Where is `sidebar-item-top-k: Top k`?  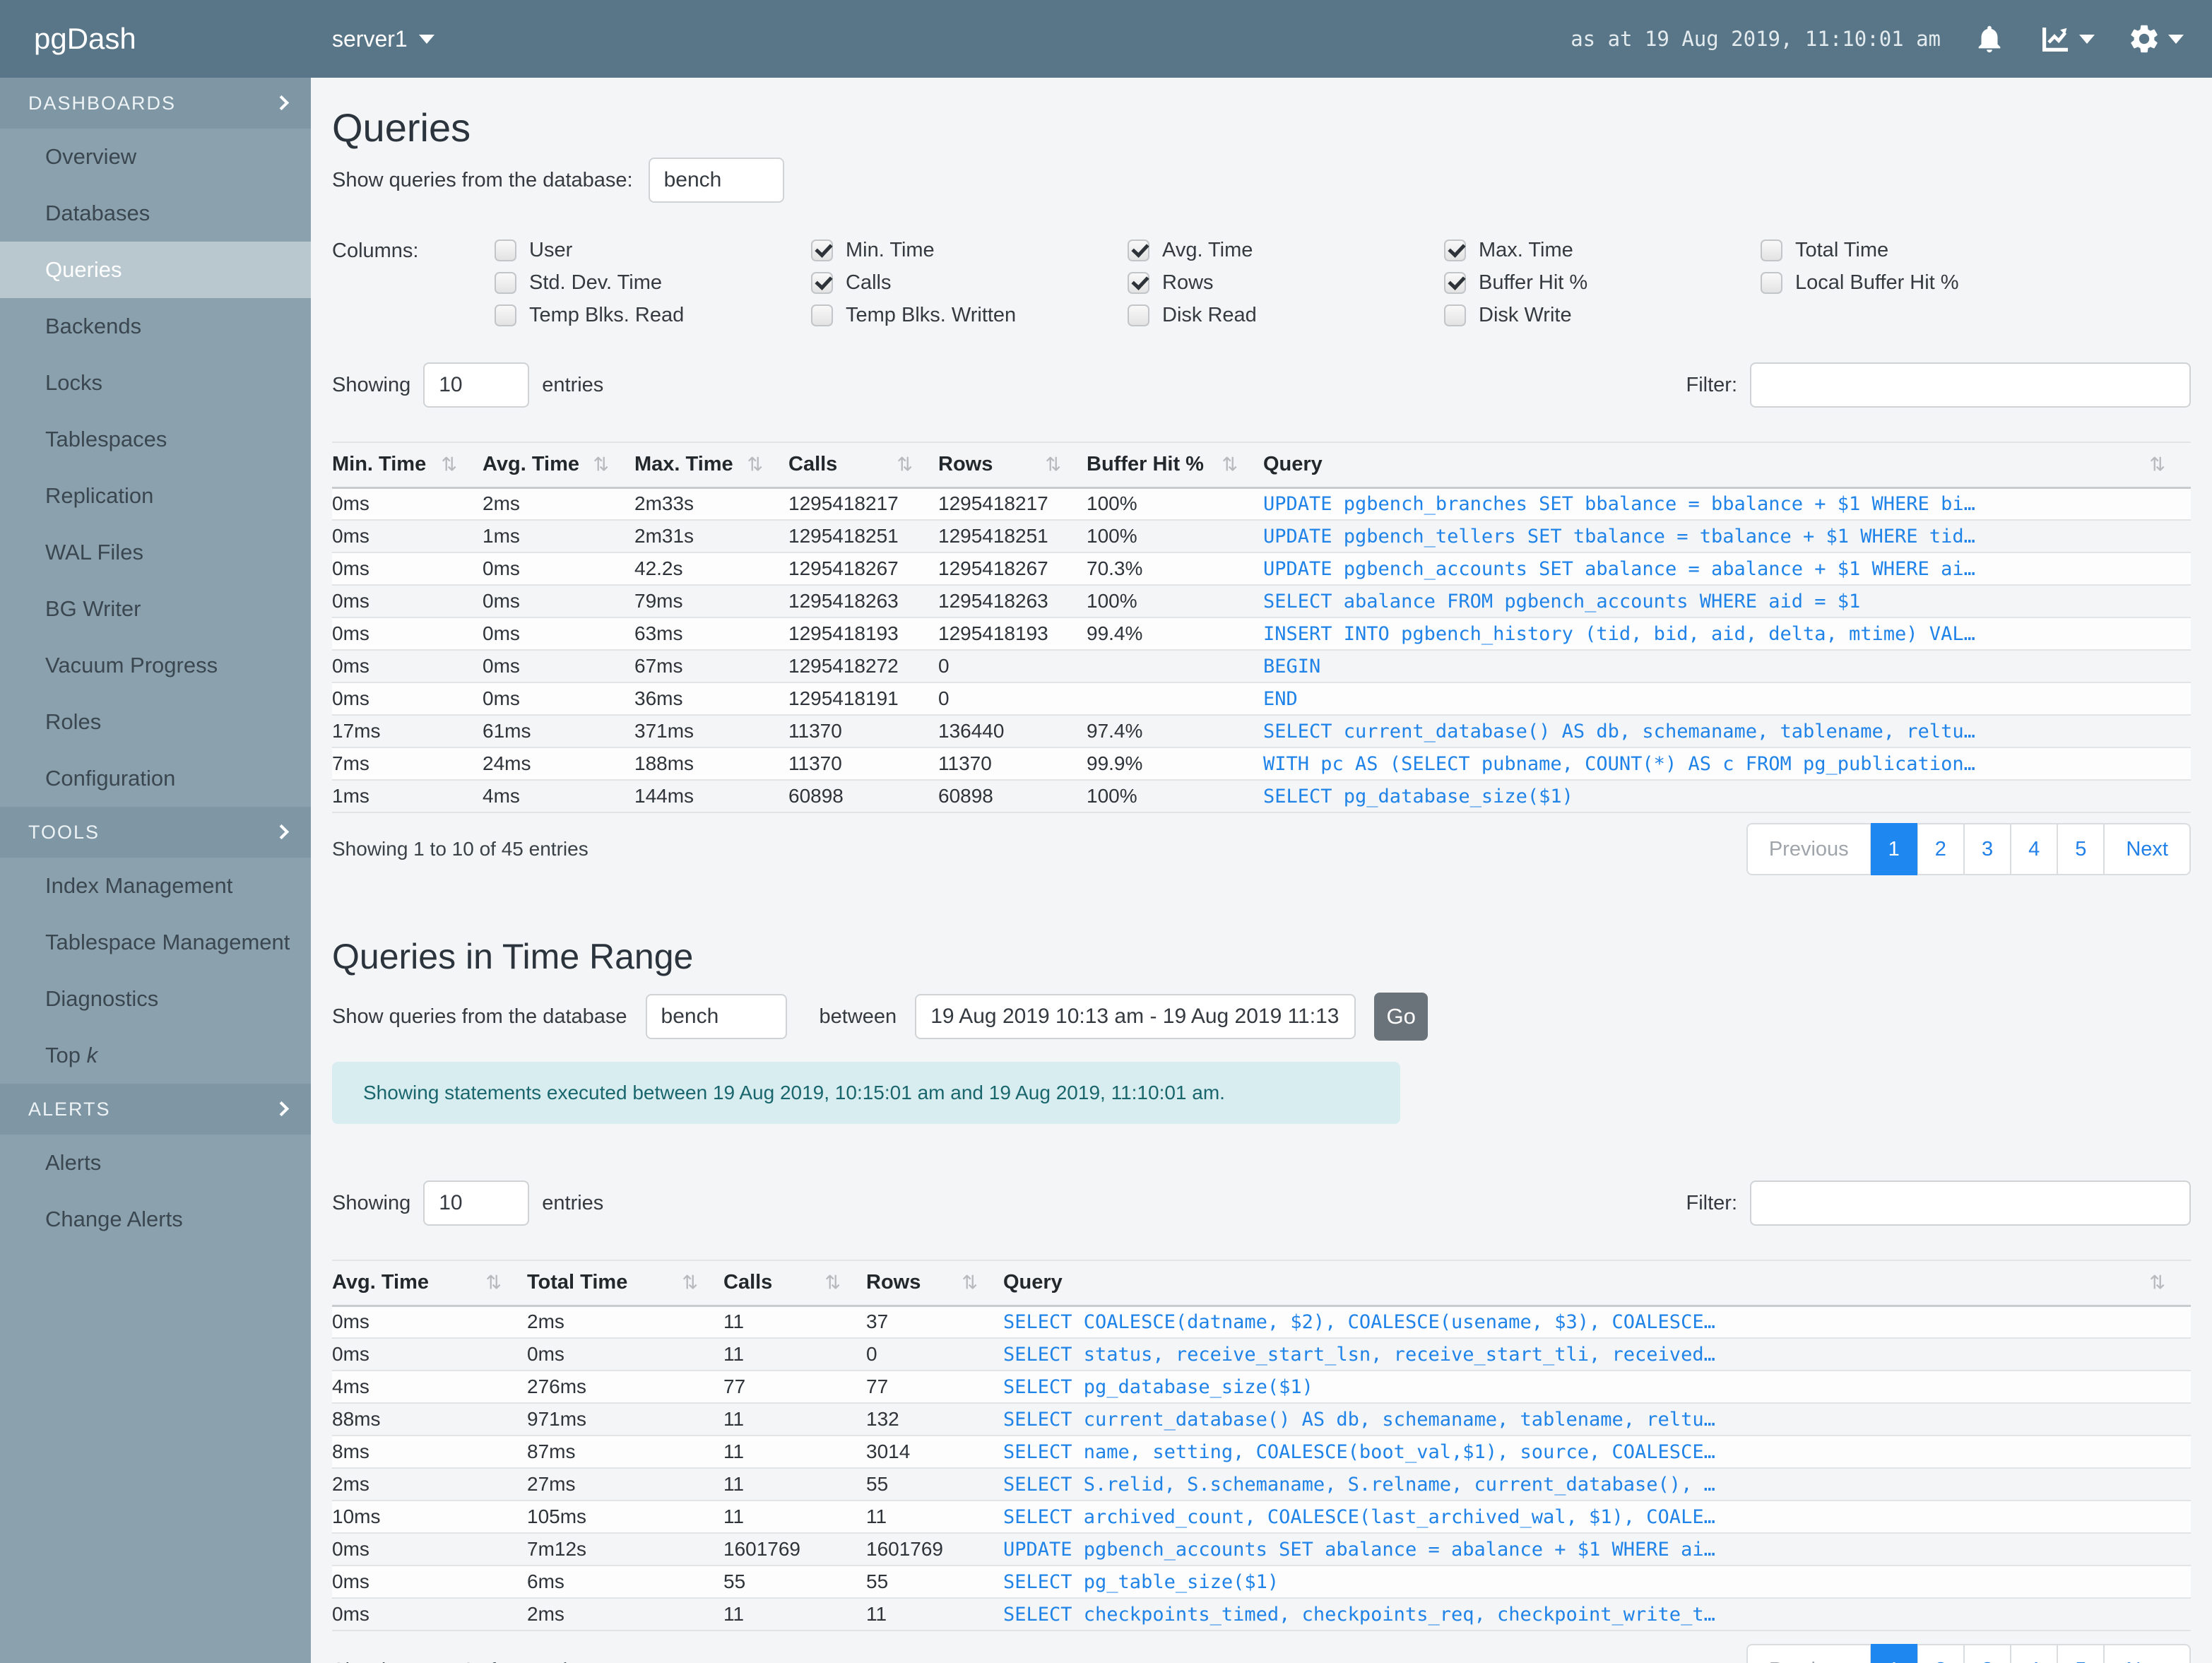
sidebar-item-top-k: Top k is located at coordinates (155, 1055).